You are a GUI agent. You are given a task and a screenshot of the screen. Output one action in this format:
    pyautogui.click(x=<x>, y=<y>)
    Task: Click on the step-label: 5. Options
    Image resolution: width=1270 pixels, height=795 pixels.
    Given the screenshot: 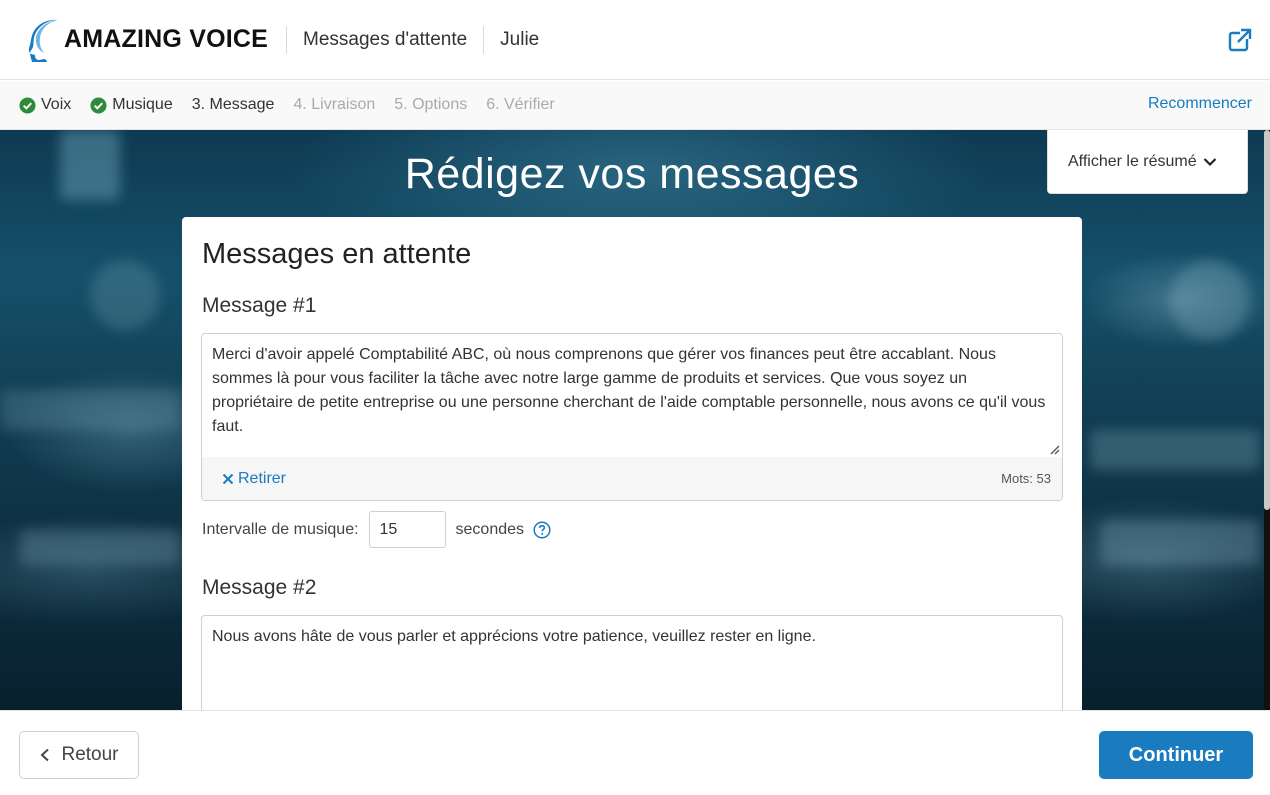 What is the action you would take?
    pyautogui.click(x=431, y=104)
    